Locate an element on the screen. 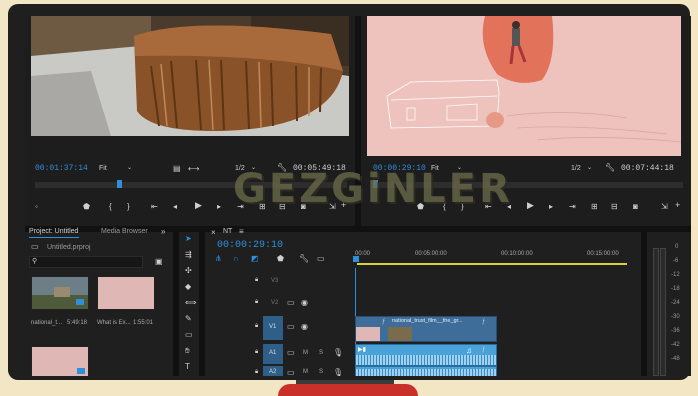  snap-icon: ⋔ is located at coordinates (218, 258).